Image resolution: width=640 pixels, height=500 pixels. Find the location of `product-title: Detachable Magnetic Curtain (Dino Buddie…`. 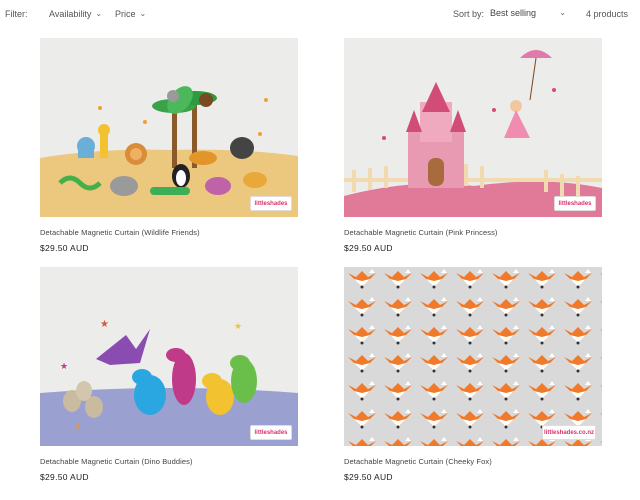

product-title: Detachable Magnetic Curtain (Dino Buddie… is located at coordinates (169, 461).